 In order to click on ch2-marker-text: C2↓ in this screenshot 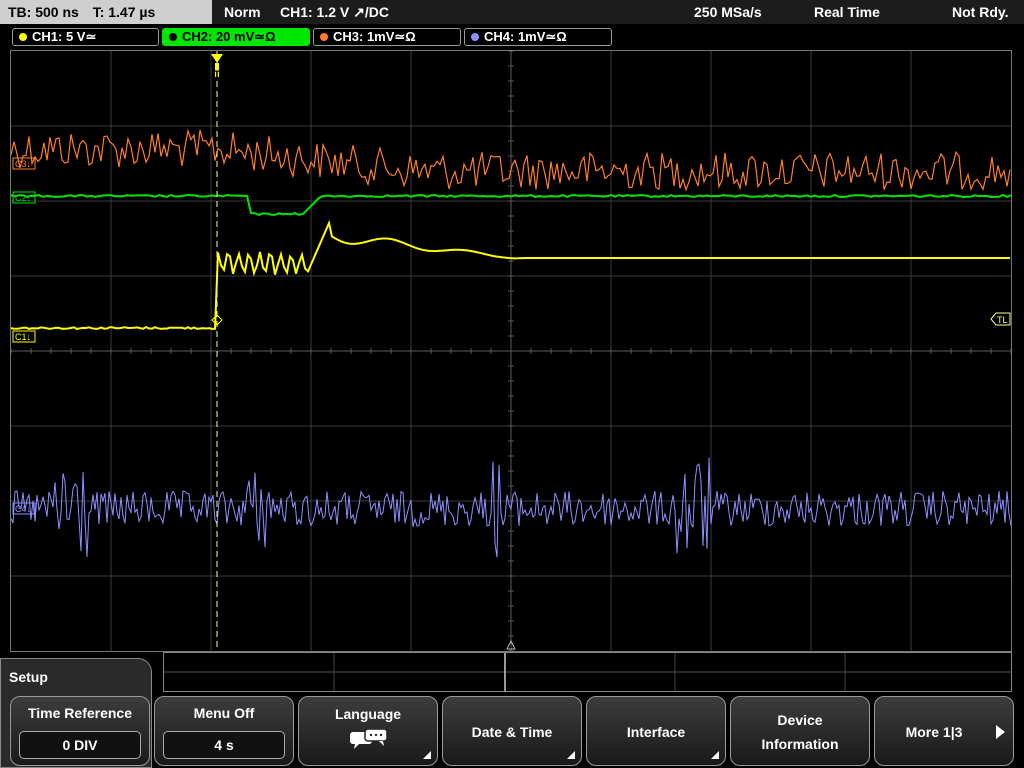, I will do `click(23, 198)`.